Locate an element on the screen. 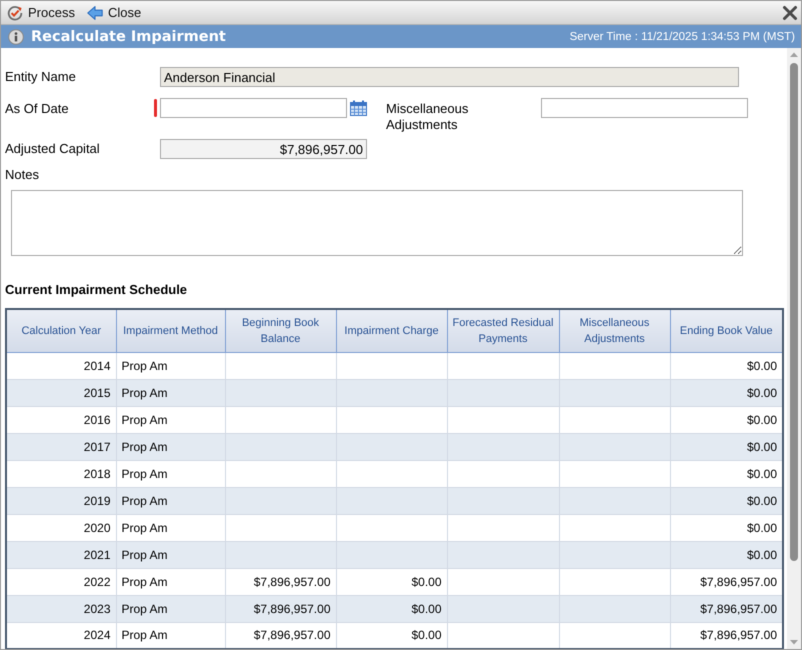  field-label: Entity Name is located at coordinates (41, 77).